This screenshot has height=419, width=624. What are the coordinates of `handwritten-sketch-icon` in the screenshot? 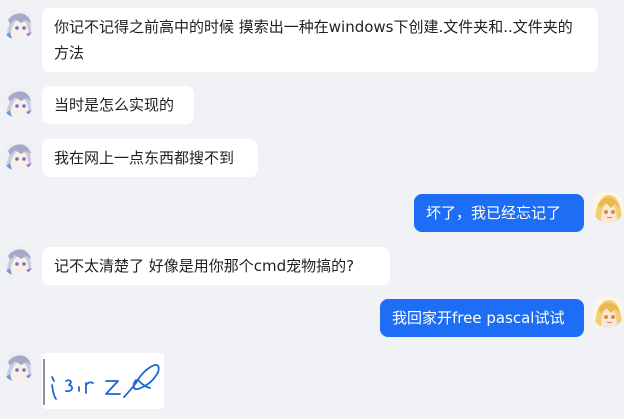 It's located at (103, 381).